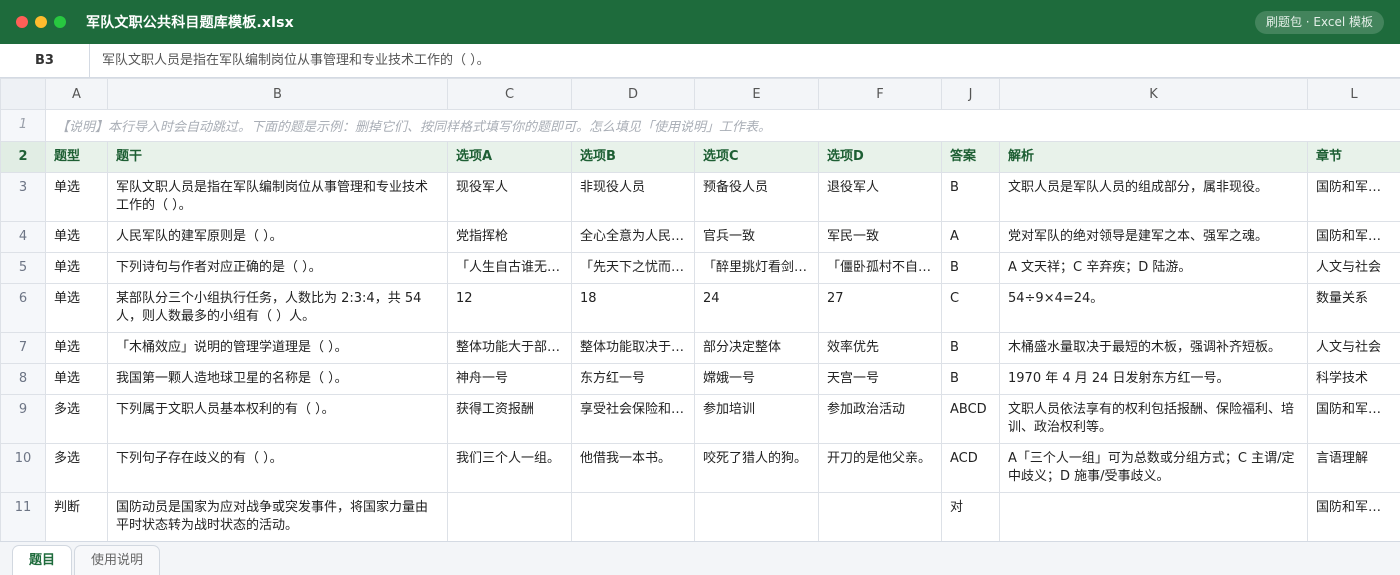  I want to click on cell-option-d: 天宫一号, so click(880, 379).